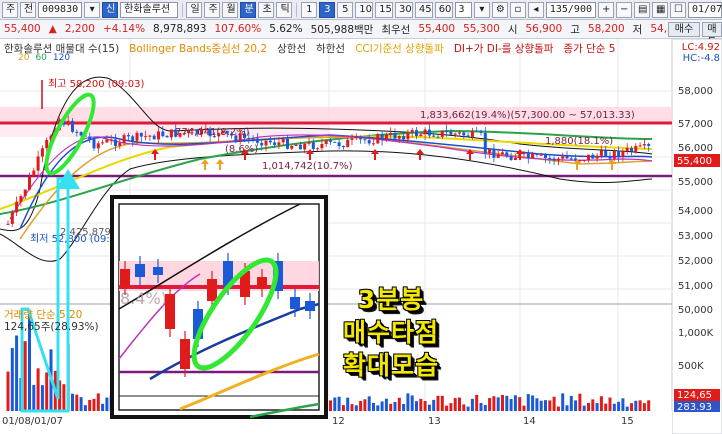  What do you see at coordinates (266, 9) in the screenshot?
I see `period-second-button: 초` at bounding box center [266, 9].